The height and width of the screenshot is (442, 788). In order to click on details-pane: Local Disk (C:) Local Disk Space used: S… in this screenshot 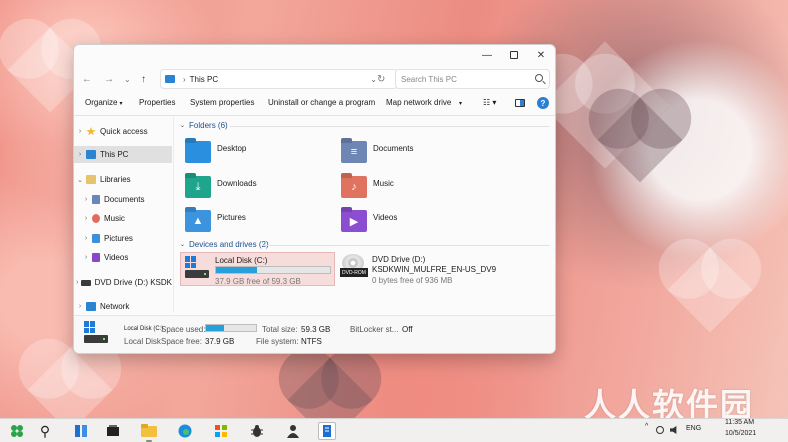, I will do `click(314, 334)`.